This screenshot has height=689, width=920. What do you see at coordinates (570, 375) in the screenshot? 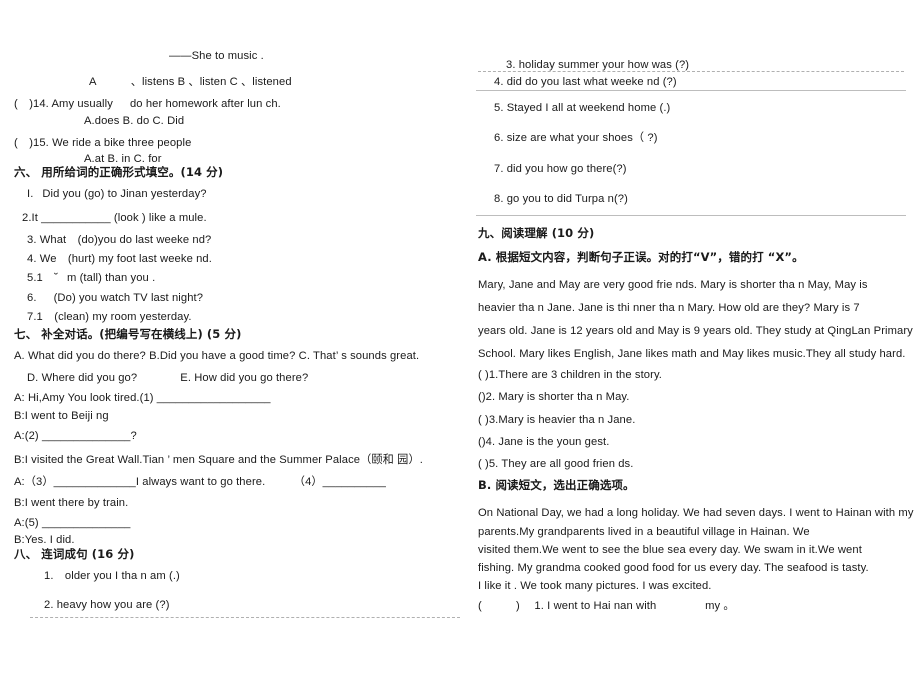
I see `right-text-line: ( )1.There are 3 children in the story.` at bounding box center [570, 375].